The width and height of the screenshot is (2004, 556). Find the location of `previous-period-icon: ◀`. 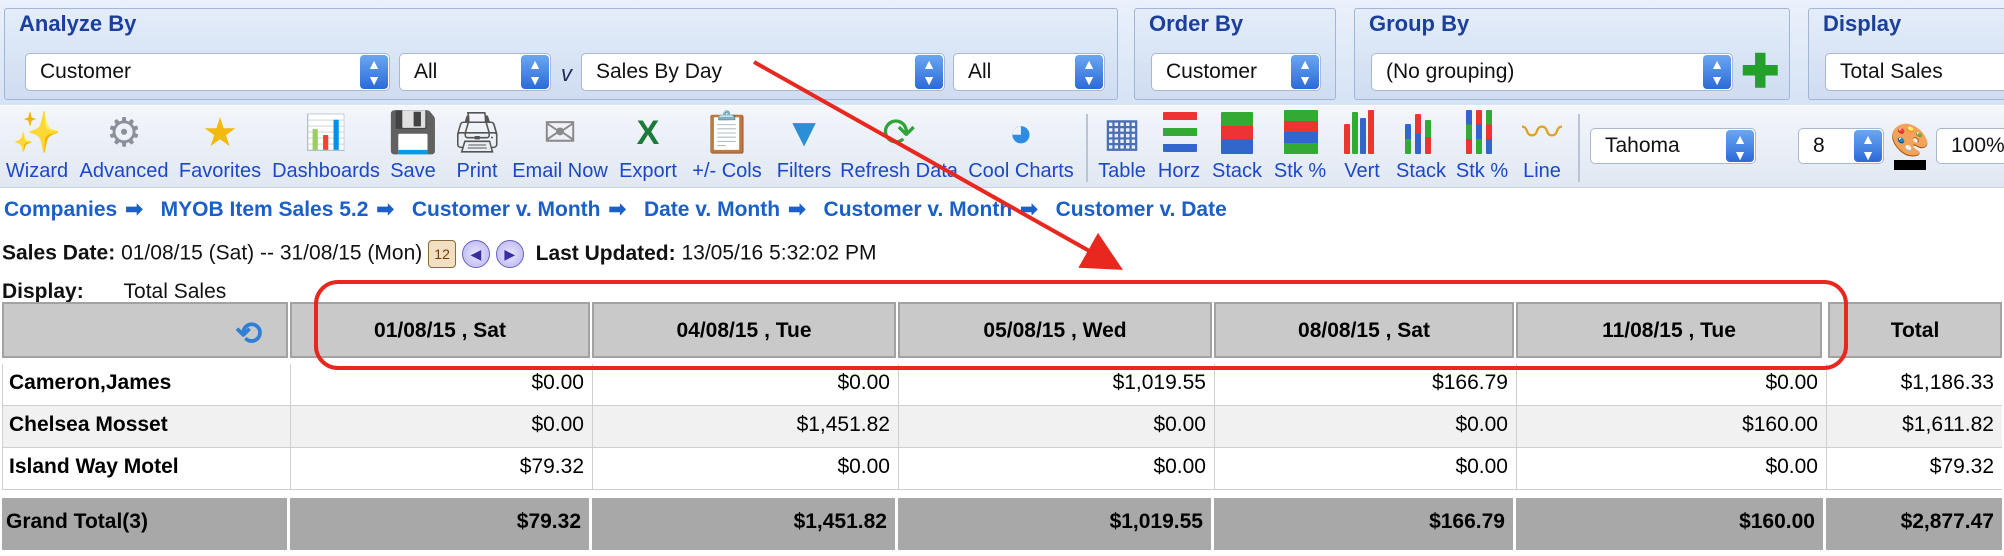

previous-period-icon: ◀ is located at coordinates (475, 254).